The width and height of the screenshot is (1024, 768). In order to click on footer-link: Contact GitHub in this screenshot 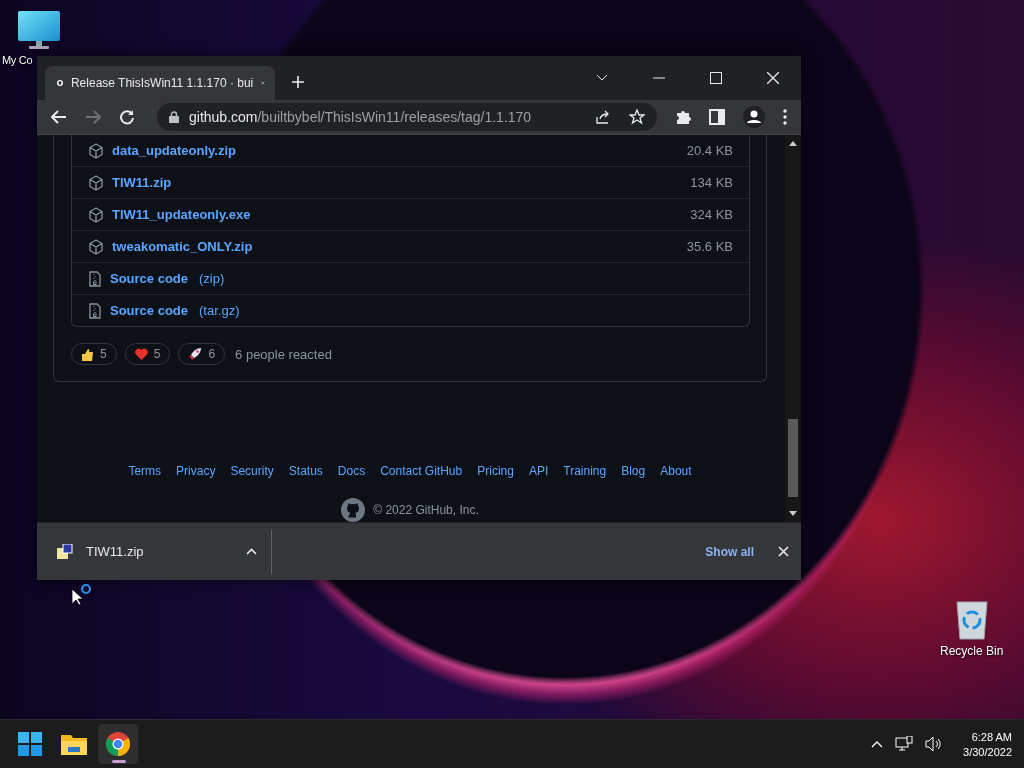, I will do `click(421, 471)`.